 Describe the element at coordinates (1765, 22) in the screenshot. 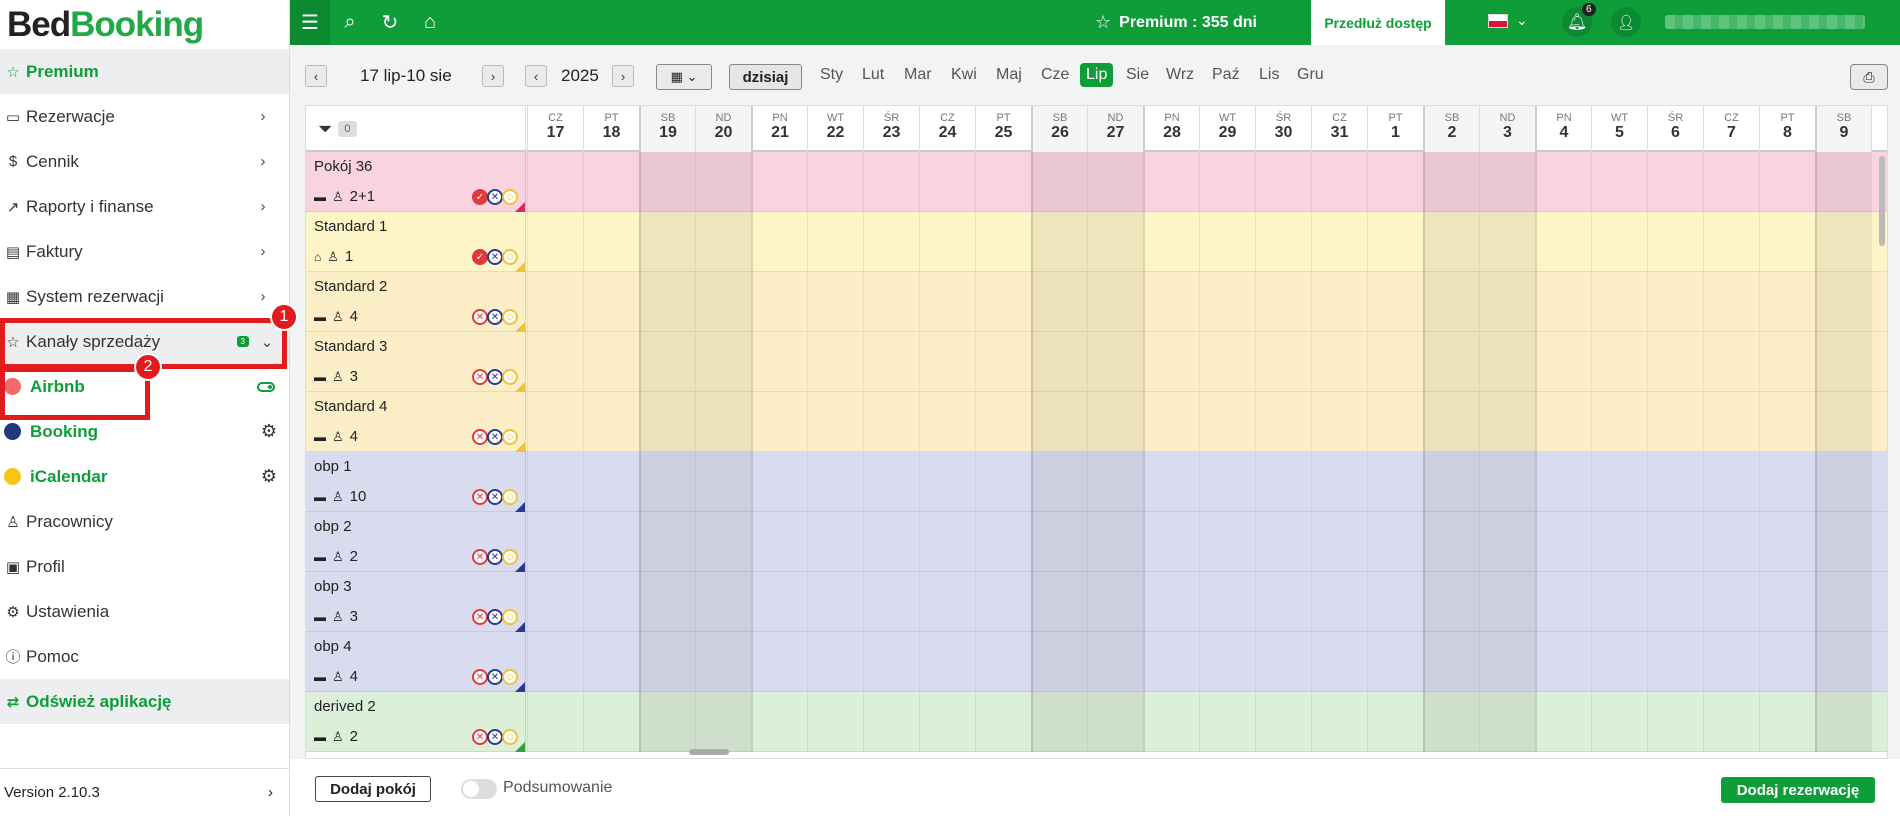

I see `user-name-blurred` at that location.